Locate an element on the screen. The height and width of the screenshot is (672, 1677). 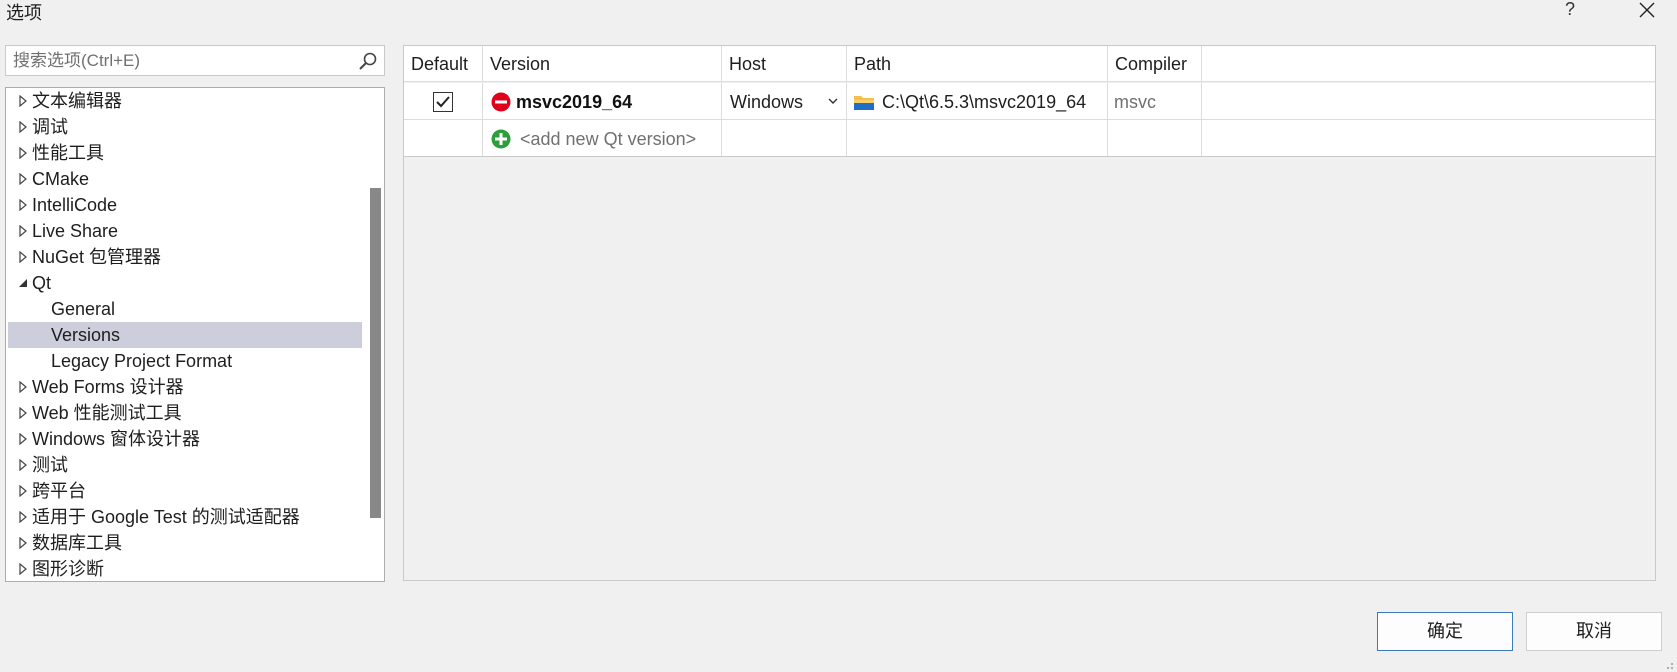
tree-item-label: 调试 is located at coordinates (50, 127).